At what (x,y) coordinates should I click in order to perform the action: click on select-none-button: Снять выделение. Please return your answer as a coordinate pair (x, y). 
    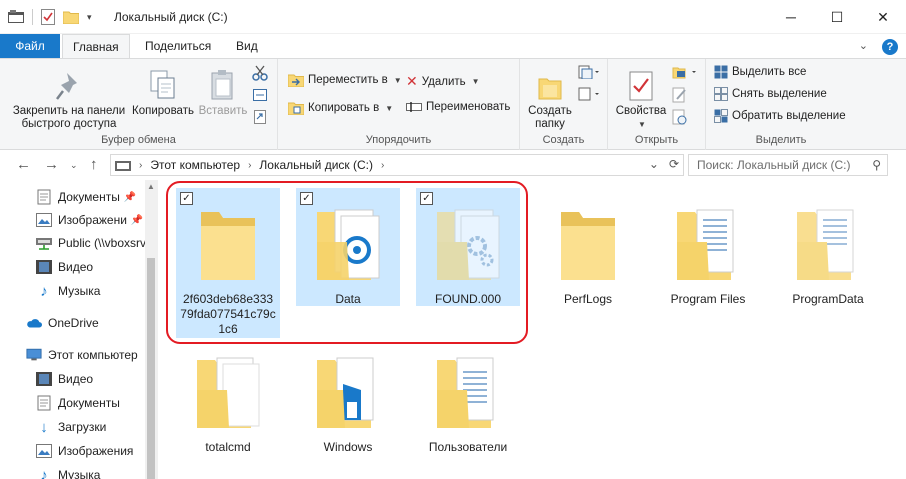
    Looking at the image, I should click on (770, 94).